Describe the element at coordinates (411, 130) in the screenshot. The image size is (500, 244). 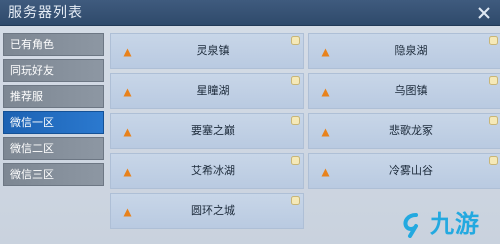
I see `server-name: 悲歌龙冢` at that location.